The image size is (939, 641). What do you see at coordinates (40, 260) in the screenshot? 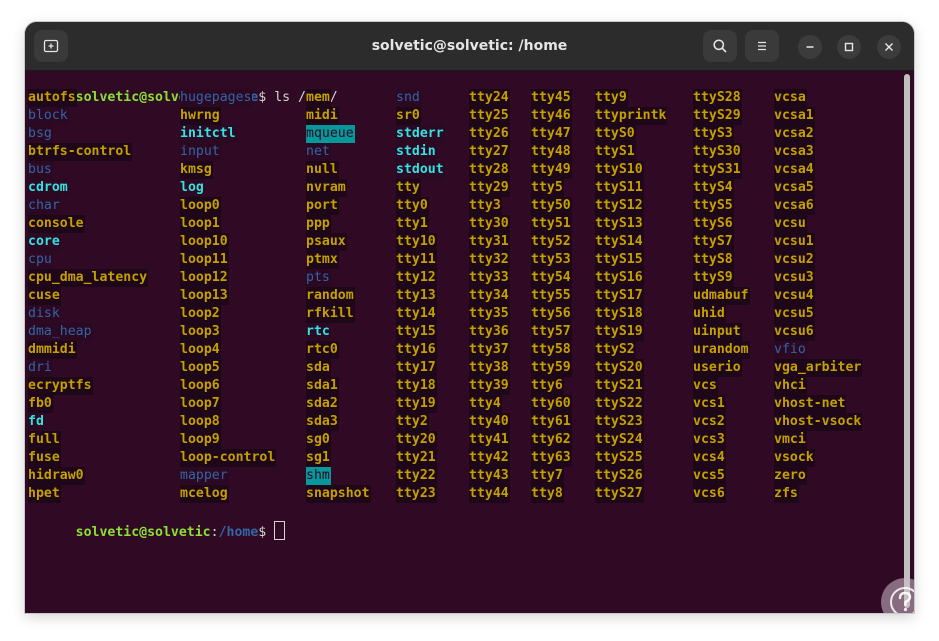
I see `dev-entry-cpu: cpu` at bounding box center [40, 260].